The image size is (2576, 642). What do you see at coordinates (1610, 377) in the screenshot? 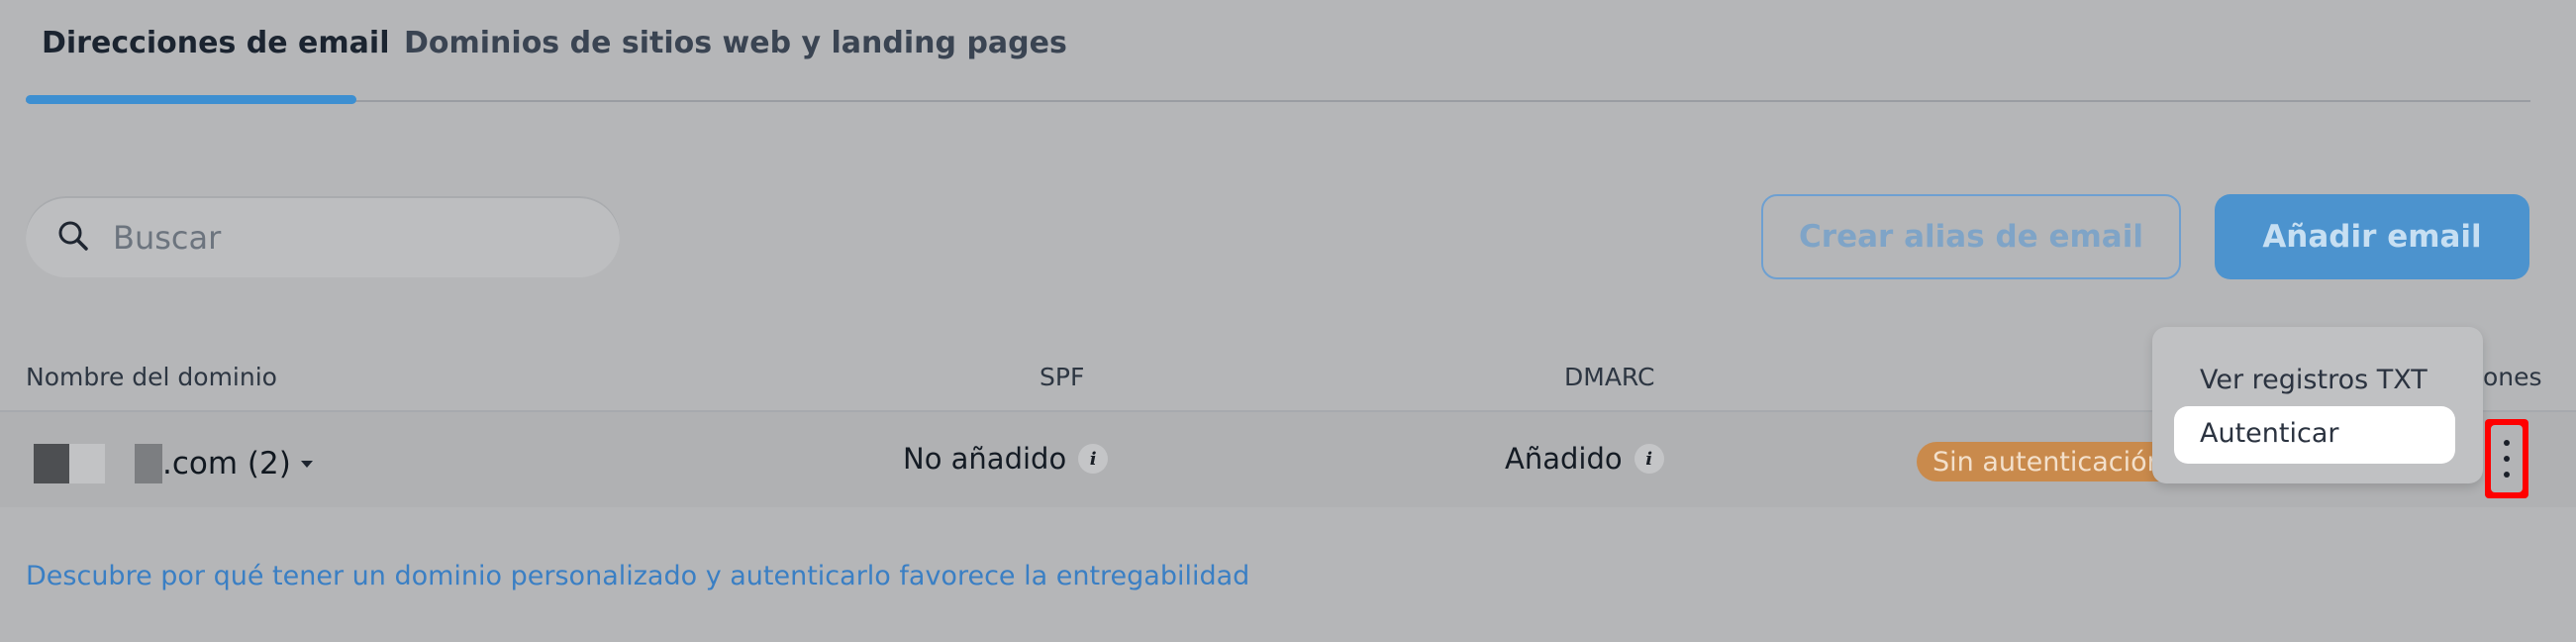
I see `column-header-dmarc: DMARC` at bounding box center [1610, 377].